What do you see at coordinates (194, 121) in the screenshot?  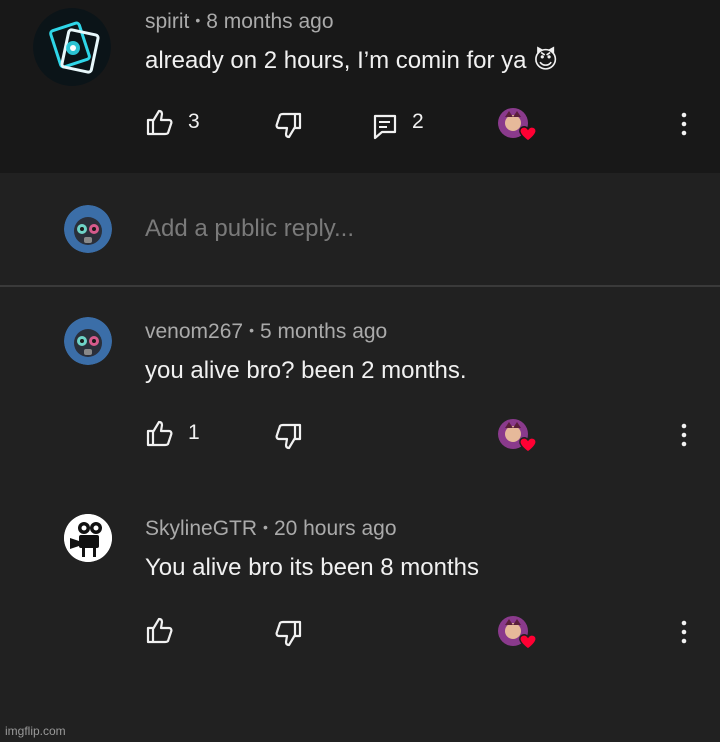 I see `like-count: 3` at bounding box center [194, 121].